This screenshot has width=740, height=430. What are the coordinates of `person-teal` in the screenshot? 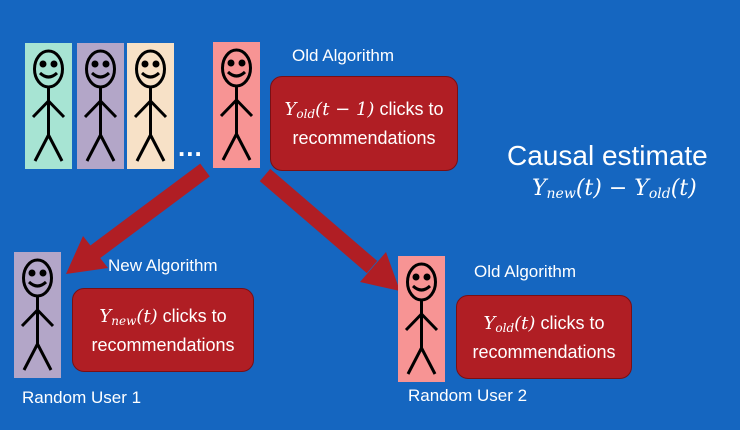 It's located at (48, 106).